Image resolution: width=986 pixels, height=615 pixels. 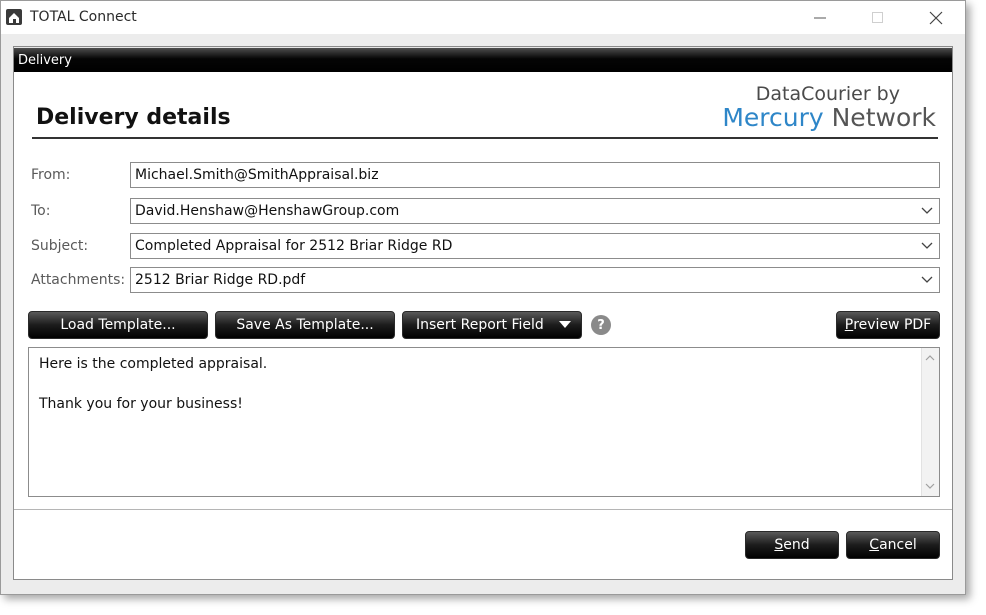 I want to click on scroll-up-icon, so click(x=930, y=358).